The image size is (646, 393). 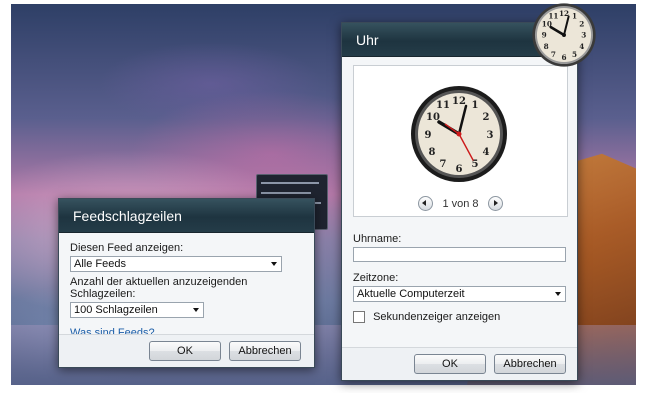 I want to click on feed-select: Alle Feeds, so click(x=176, y=264).